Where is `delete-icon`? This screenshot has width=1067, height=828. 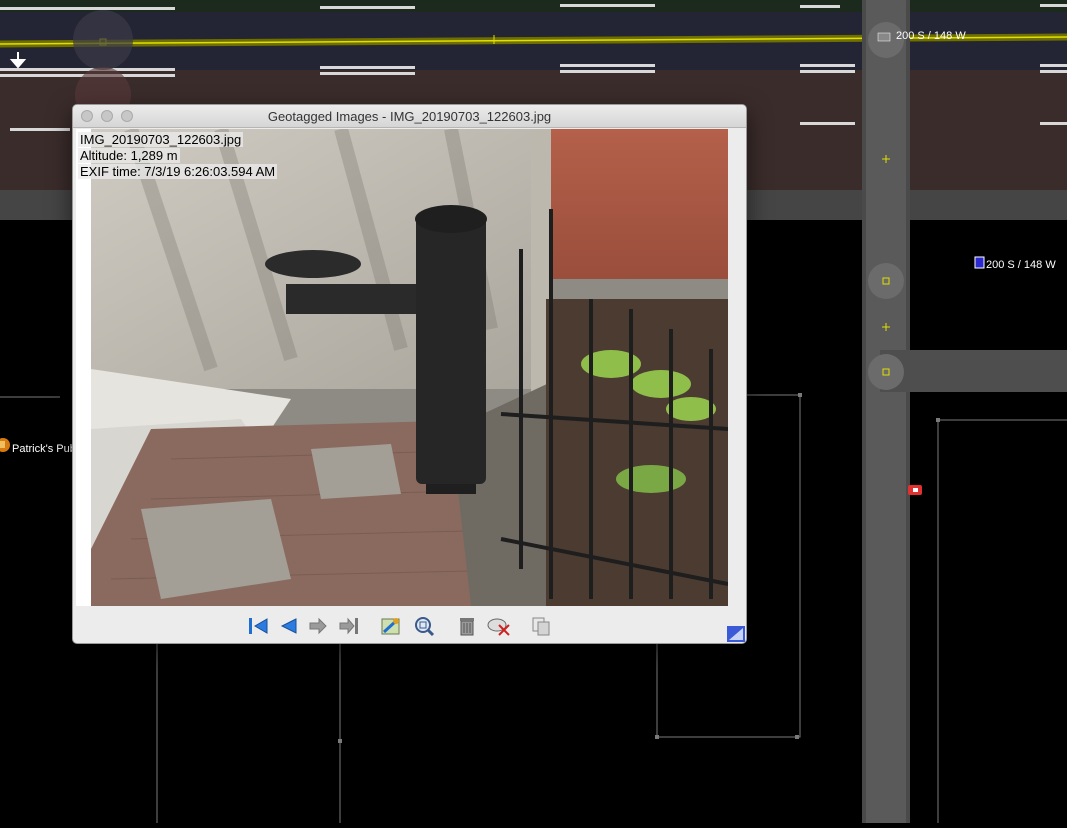
delete-icon is located at coordinates (467, 627).